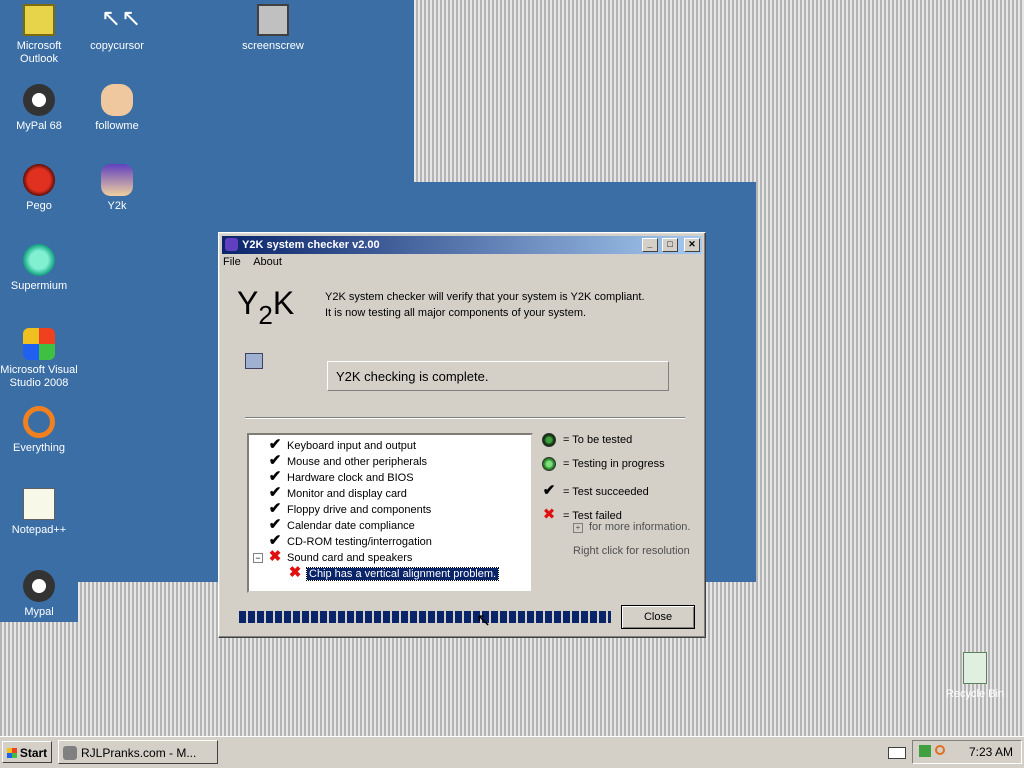 The width and height of the screenshot is (1024, 768). Describe the element at coordinates (39, 586) in the screenshot. I see `mypal-icon` at that location.